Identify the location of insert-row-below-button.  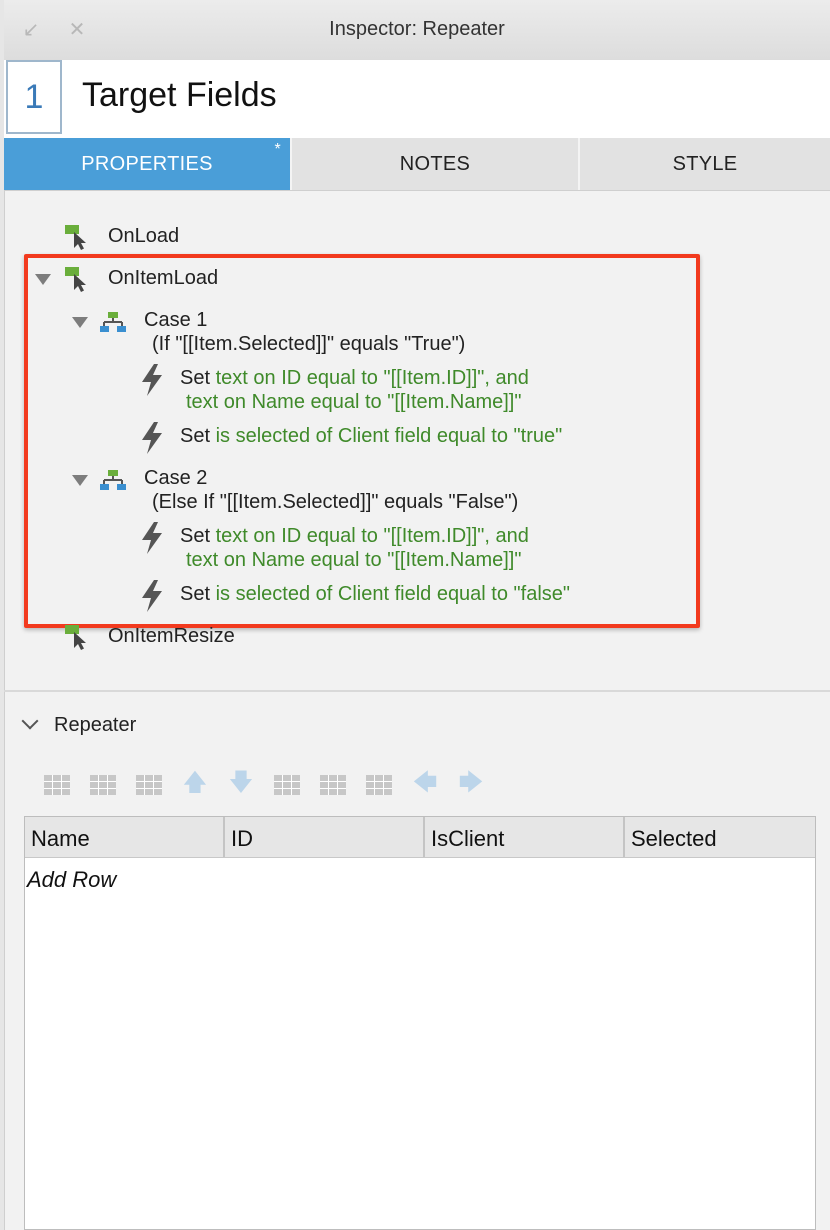
(103, 785).